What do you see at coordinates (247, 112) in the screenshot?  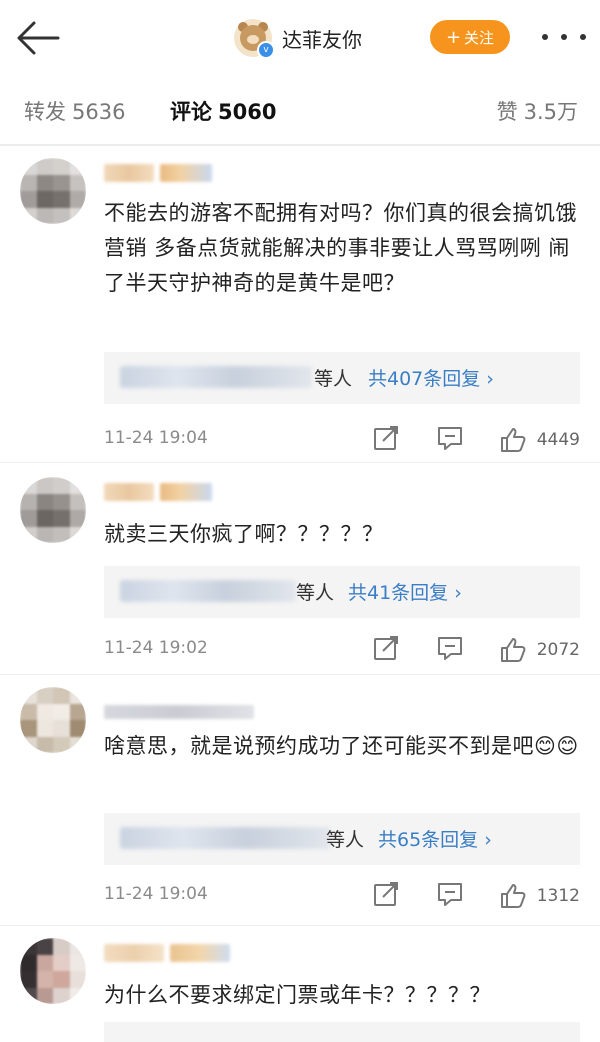 I see `tab-comment-count: 5060` at bounding box center [247, 112].